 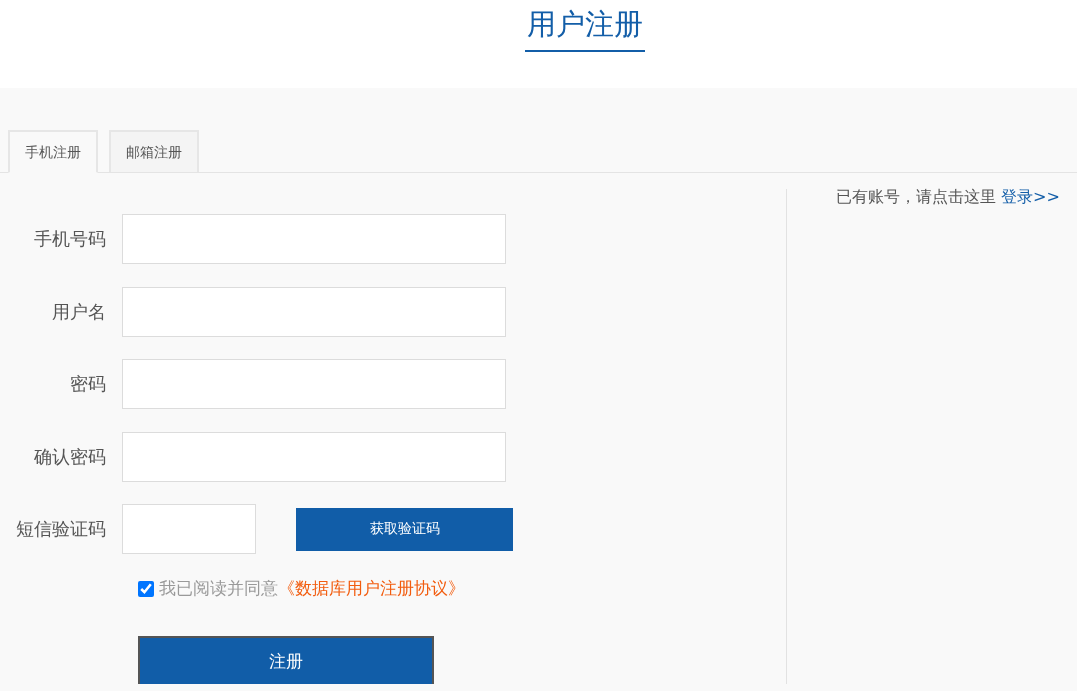 I want to click on tab: 手机注册, so click(x=53, y=151).